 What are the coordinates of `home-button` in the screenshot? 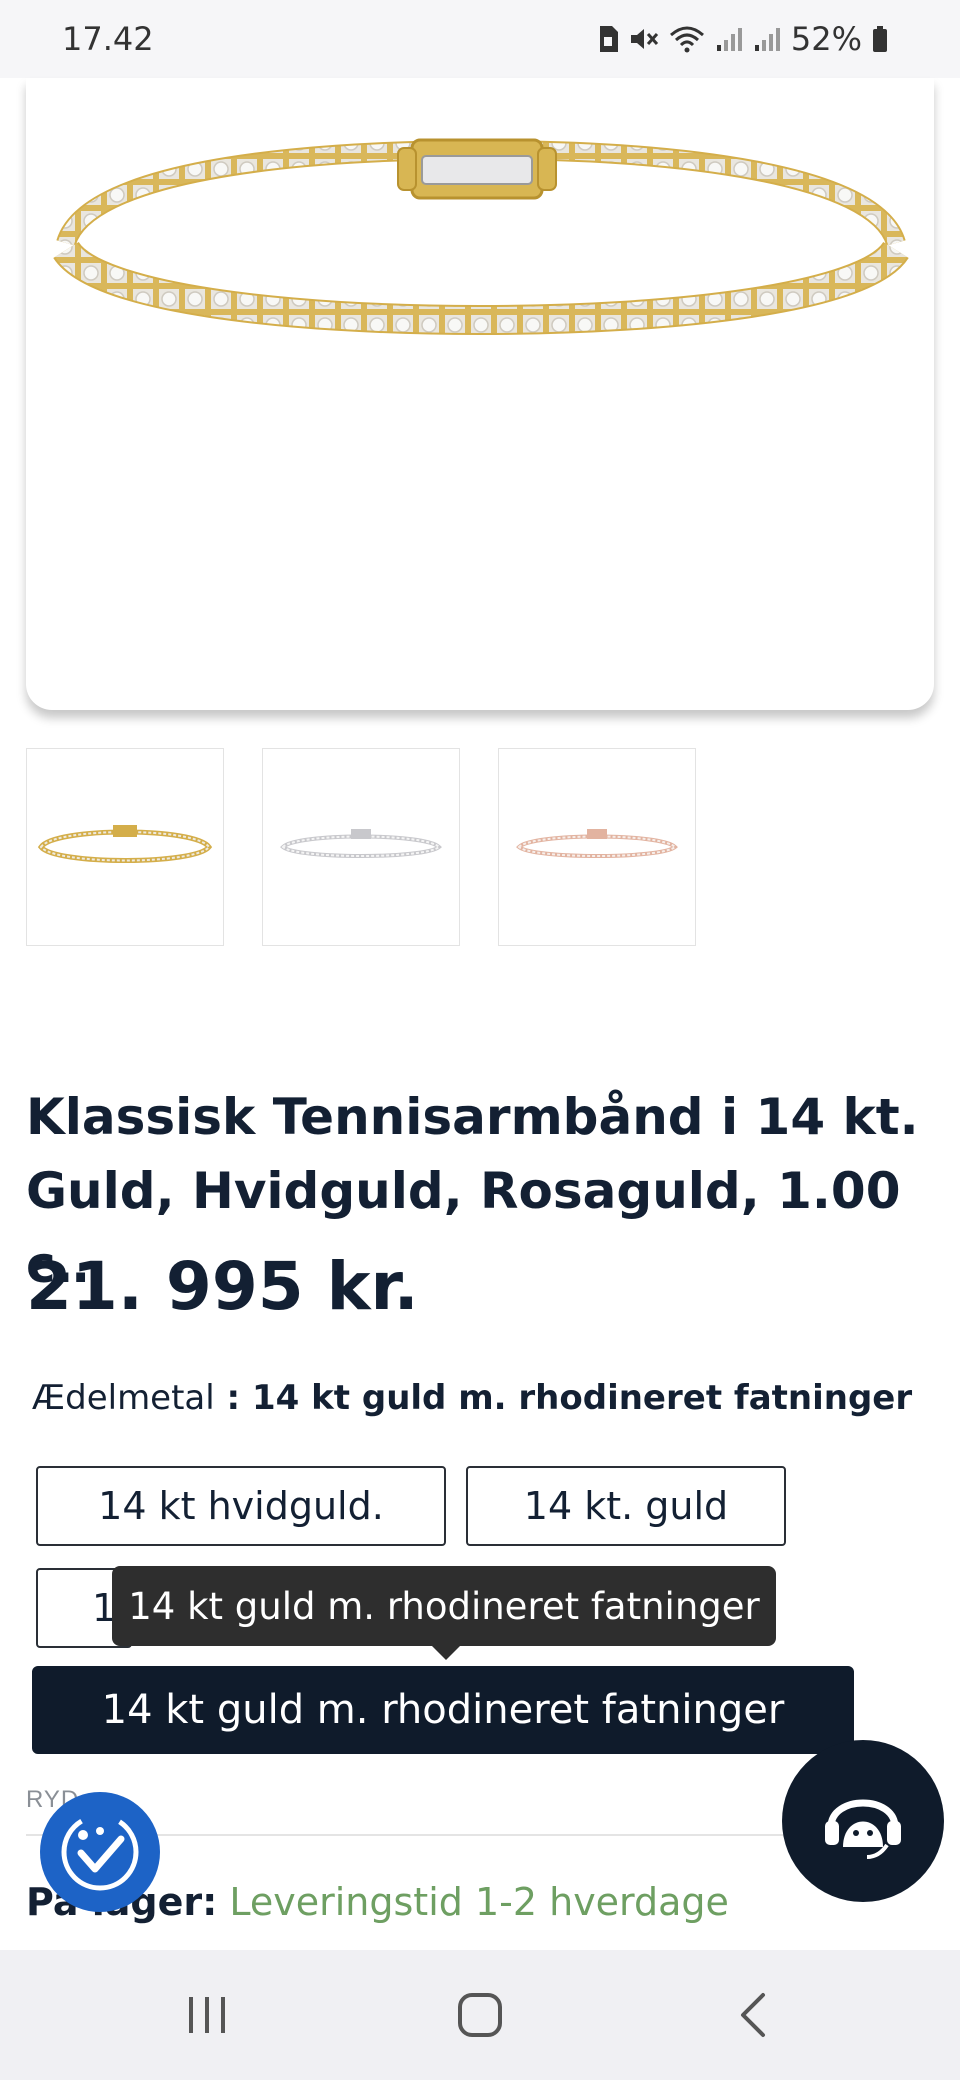 It's located at (480, 2015).